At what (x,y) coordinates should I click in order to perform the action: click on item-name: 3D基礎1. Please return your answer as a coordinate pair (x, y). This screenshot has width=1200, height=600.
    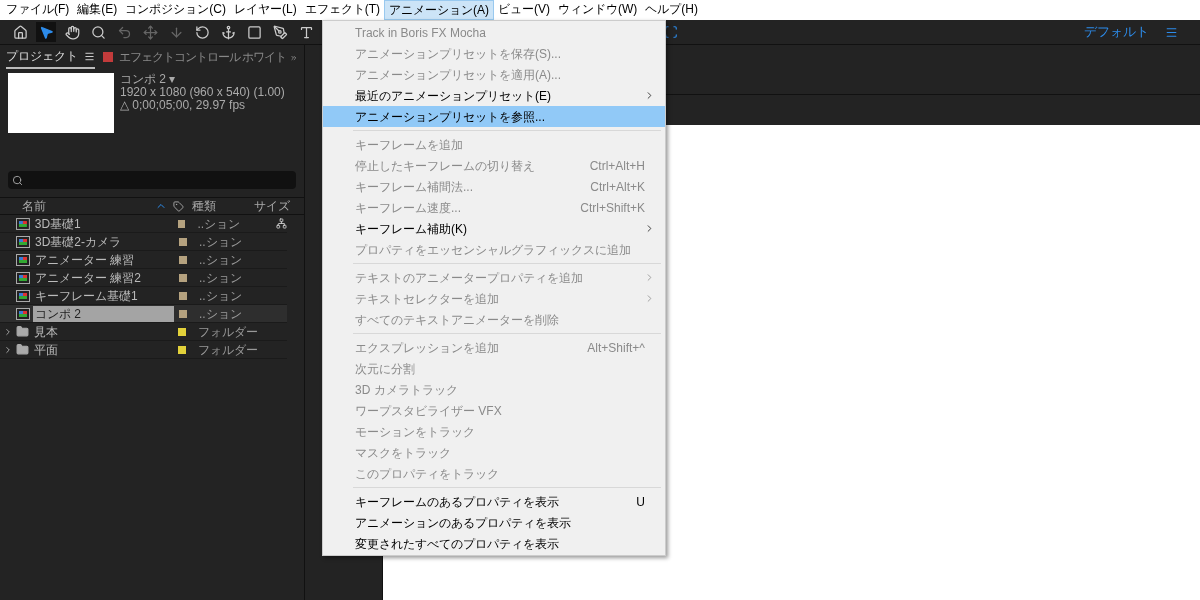
    Looking at the image, I should click on (57, 223).